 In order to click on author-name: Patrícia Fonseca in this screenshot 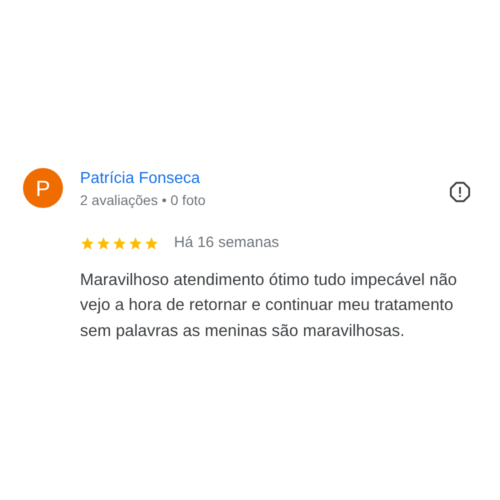, I will do `click(264, 179)`.